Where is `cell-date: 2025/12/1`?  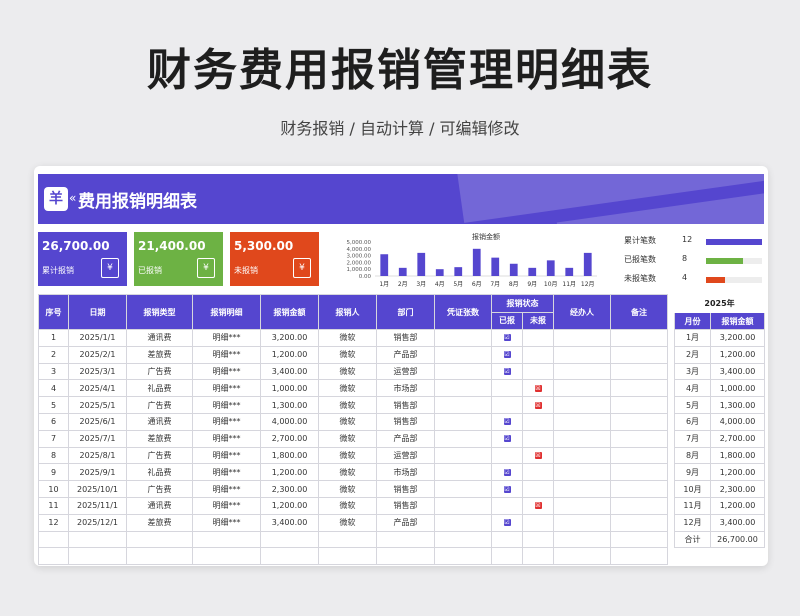 cell-date: 2025/12/1 is located at coordinates (97, 522).